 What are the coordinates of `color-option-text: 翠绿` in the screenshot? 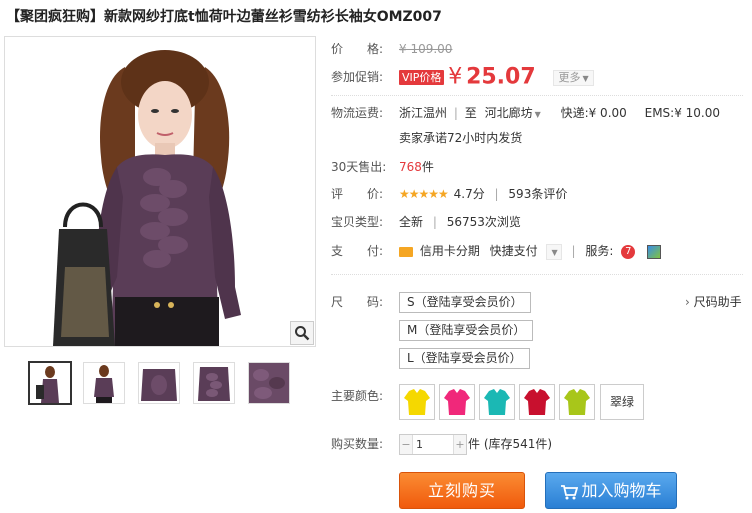 It's located at (622, 402).